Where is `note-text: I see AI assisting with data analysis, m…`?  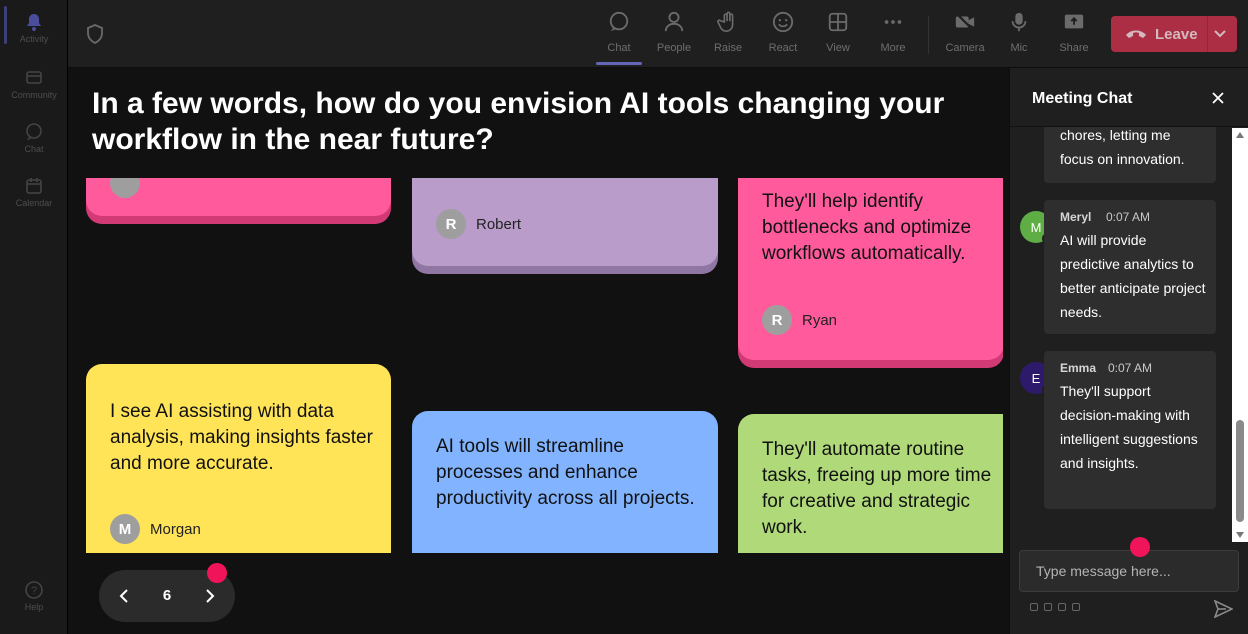
note-text: I see AI assisting with data analysis, m… is located at coordinates (241, 437).